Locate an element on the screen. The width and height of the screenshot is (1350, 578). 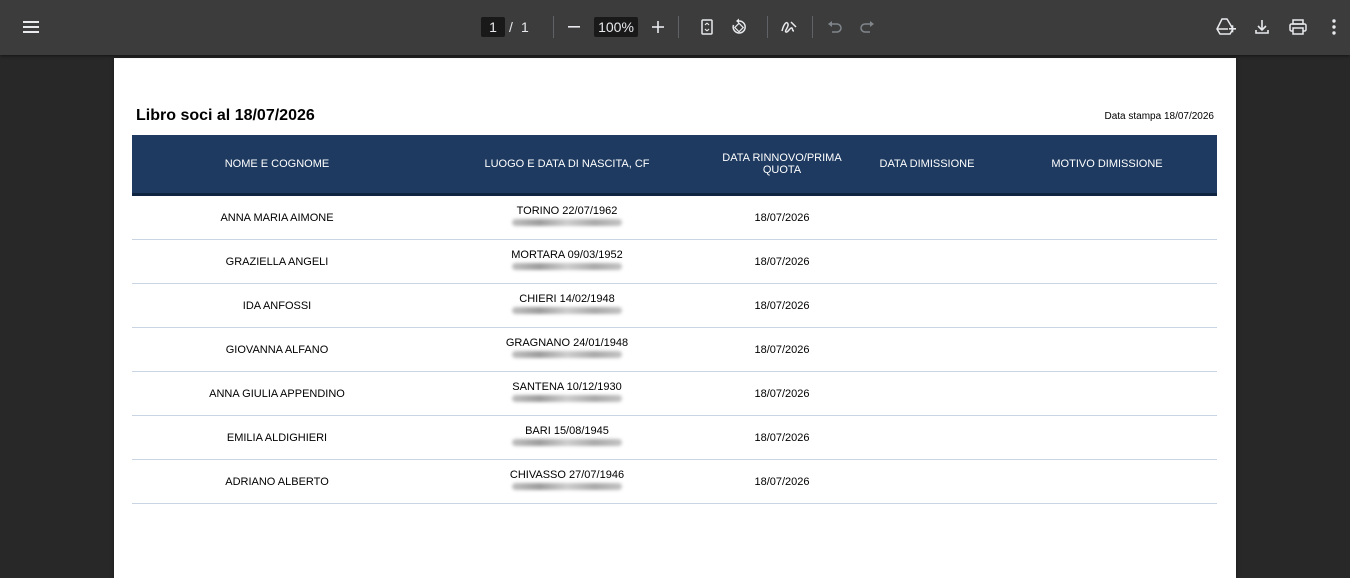
undo-icon is located at coordinates (835, 27).